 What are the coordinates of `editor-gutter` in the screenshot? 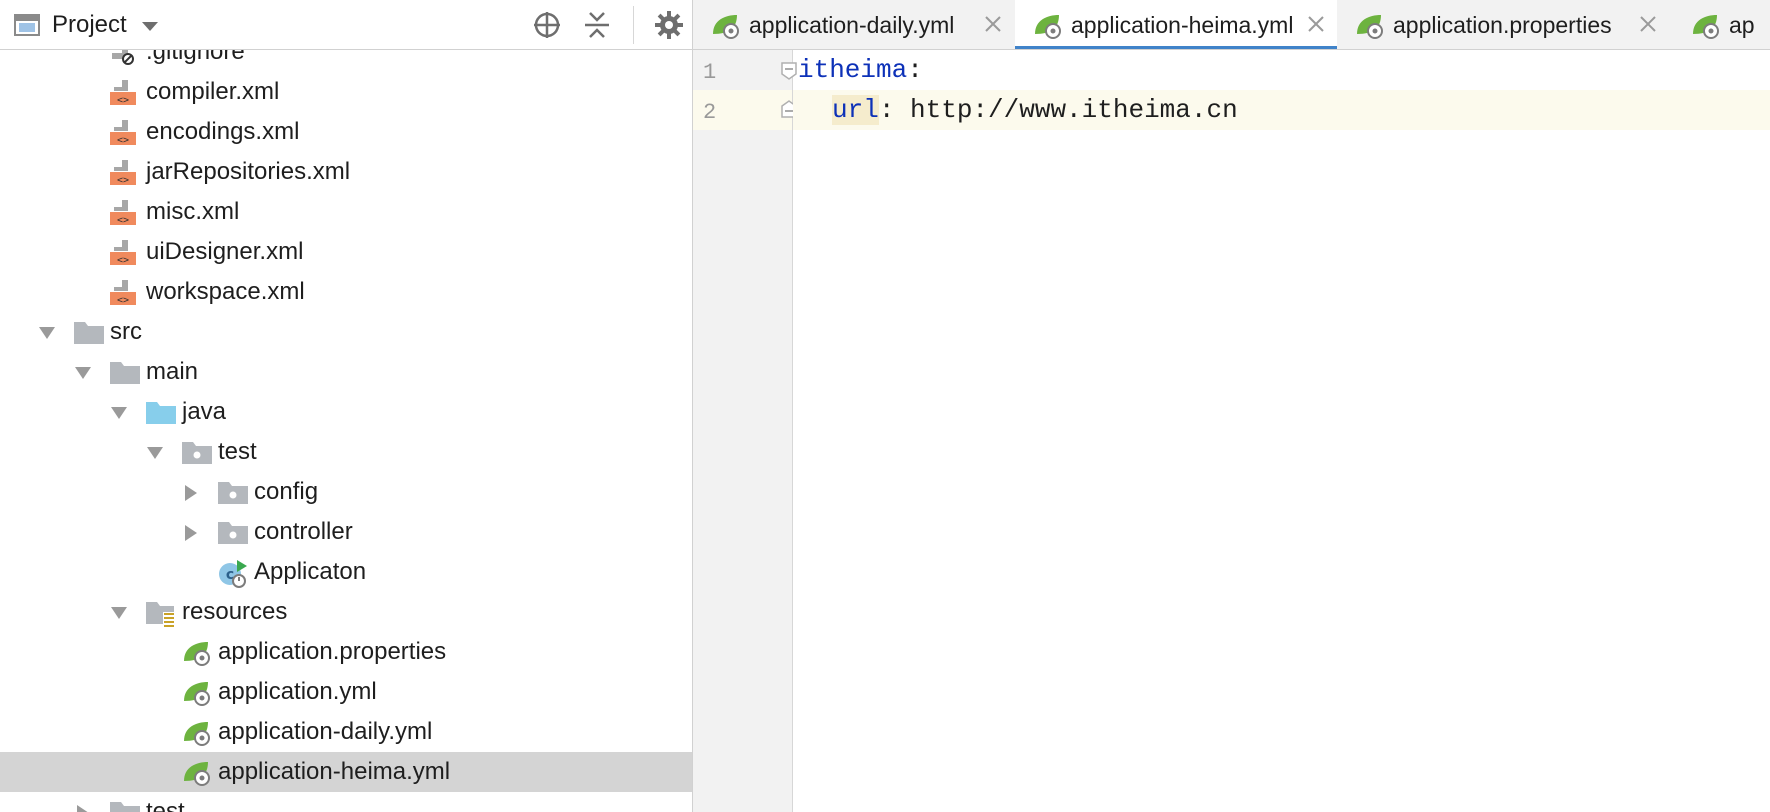 It's located at (743, 431).